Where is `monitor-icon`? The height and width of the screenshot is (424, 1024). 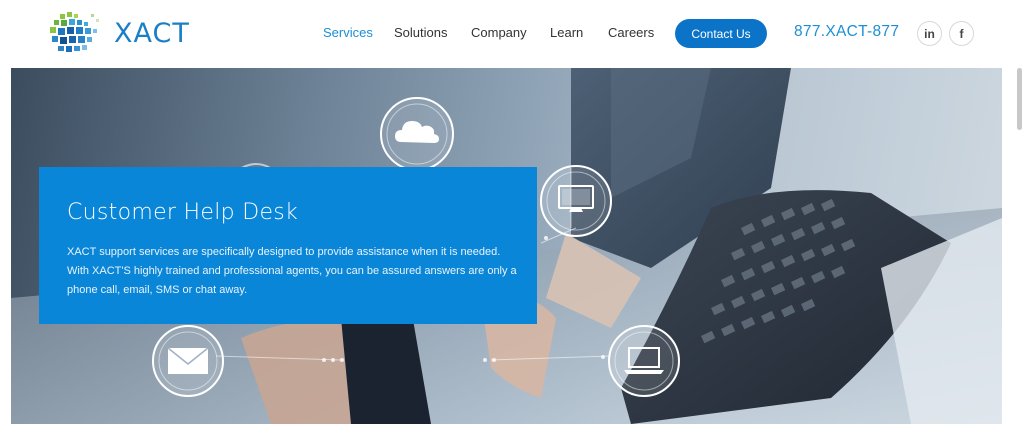
monitor-icon is located at coordinates (576, 201).